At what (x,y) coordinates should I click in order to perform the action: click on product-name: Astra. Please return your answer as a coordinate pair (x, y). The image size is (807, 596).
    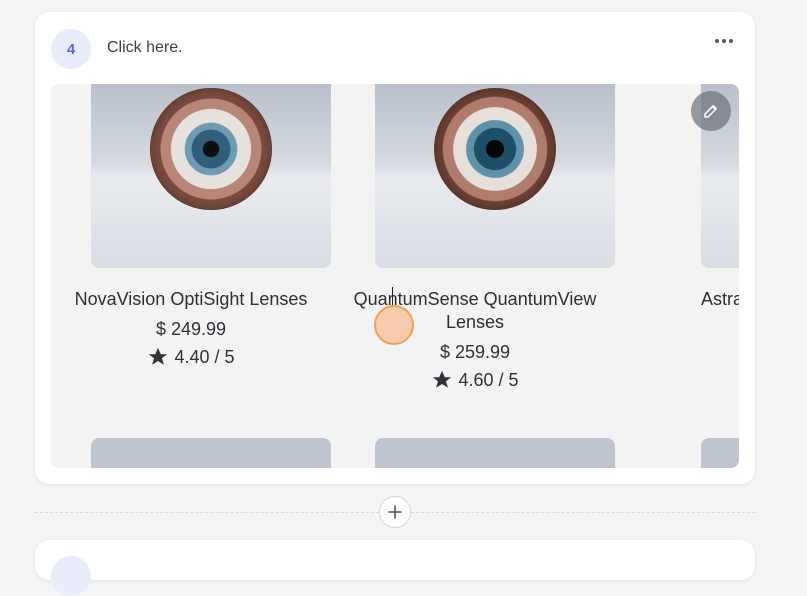
    Looking at the image, I should click on (679, 299).